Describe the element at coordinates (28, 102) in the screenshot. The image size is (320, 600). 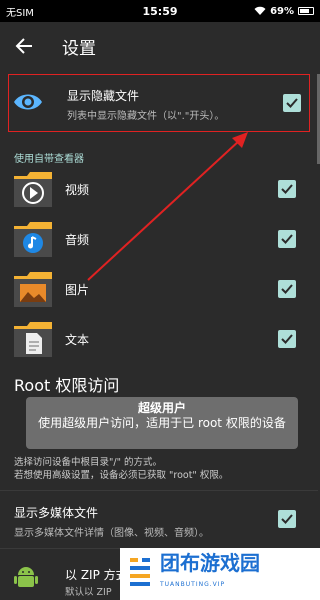
I see `eye-icon` at that location.